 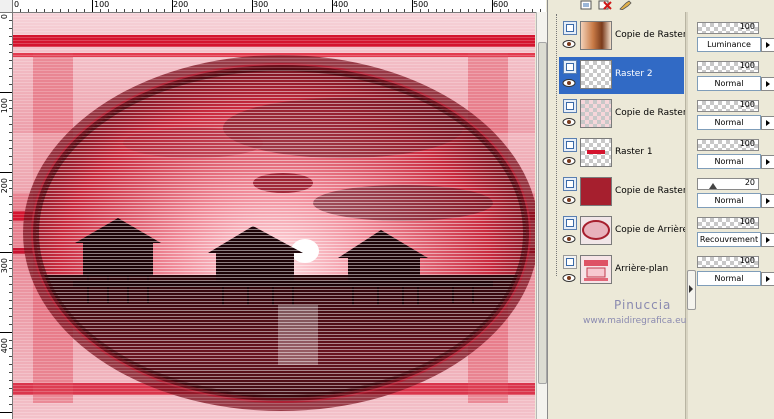 What do you see at coordinates (102, 4) in the screenshot?
I see `ruler-label: 100` at bounding box center [102, 4].